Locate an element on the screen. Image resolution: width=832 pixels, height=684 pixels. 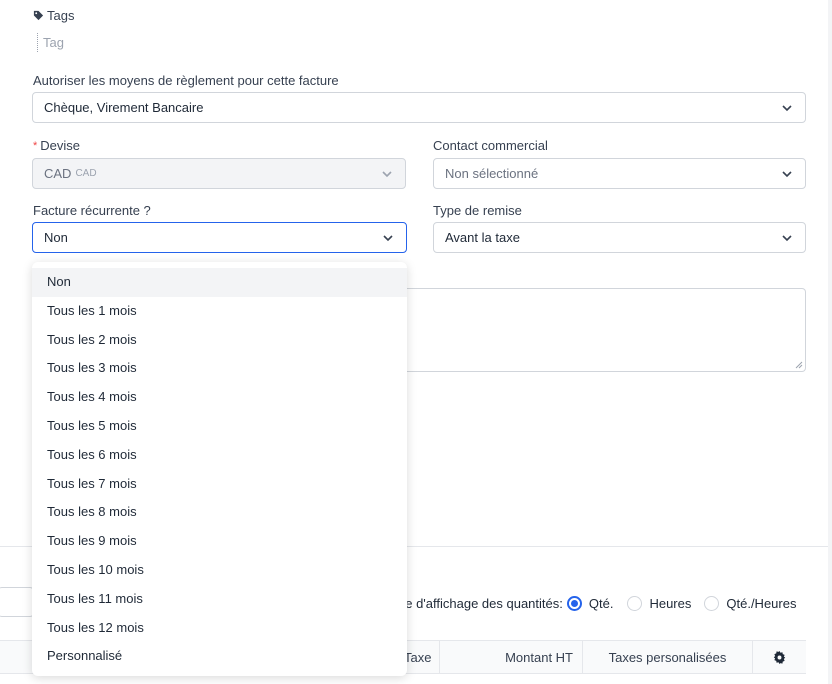
currency-value: CAD is located at coordinates (58, 173).